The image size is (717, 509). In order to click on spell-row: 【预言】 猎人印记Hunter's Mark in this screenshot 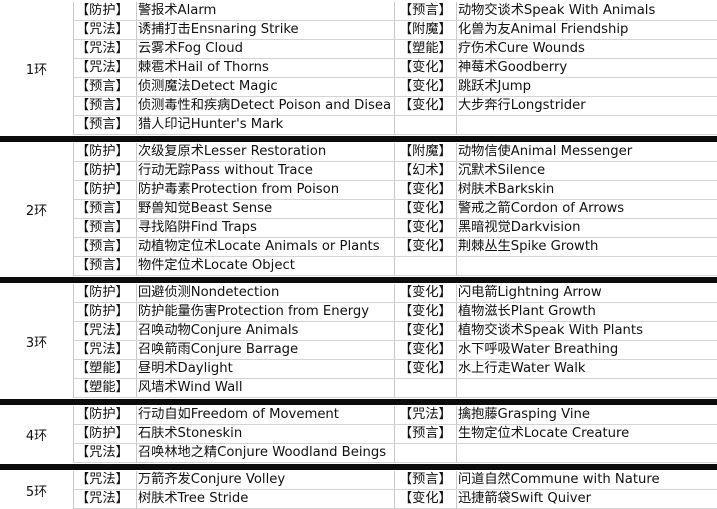, I will do `click(395, 125)`.